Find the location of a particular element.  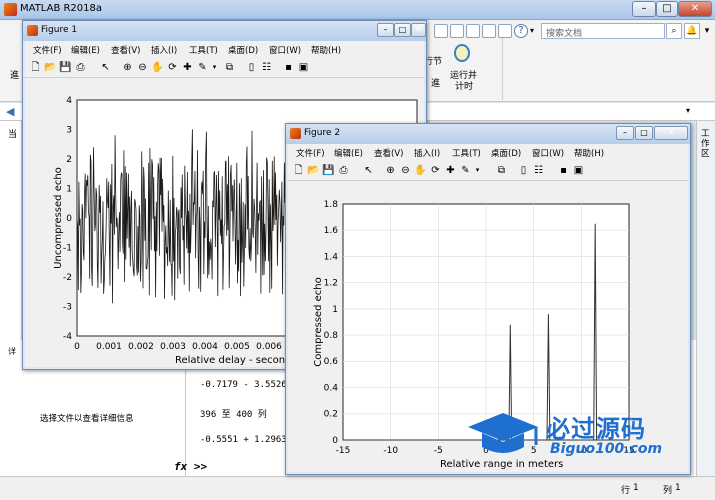

figure1-x-tick: 0.002 is located at coordinates (141, 347).